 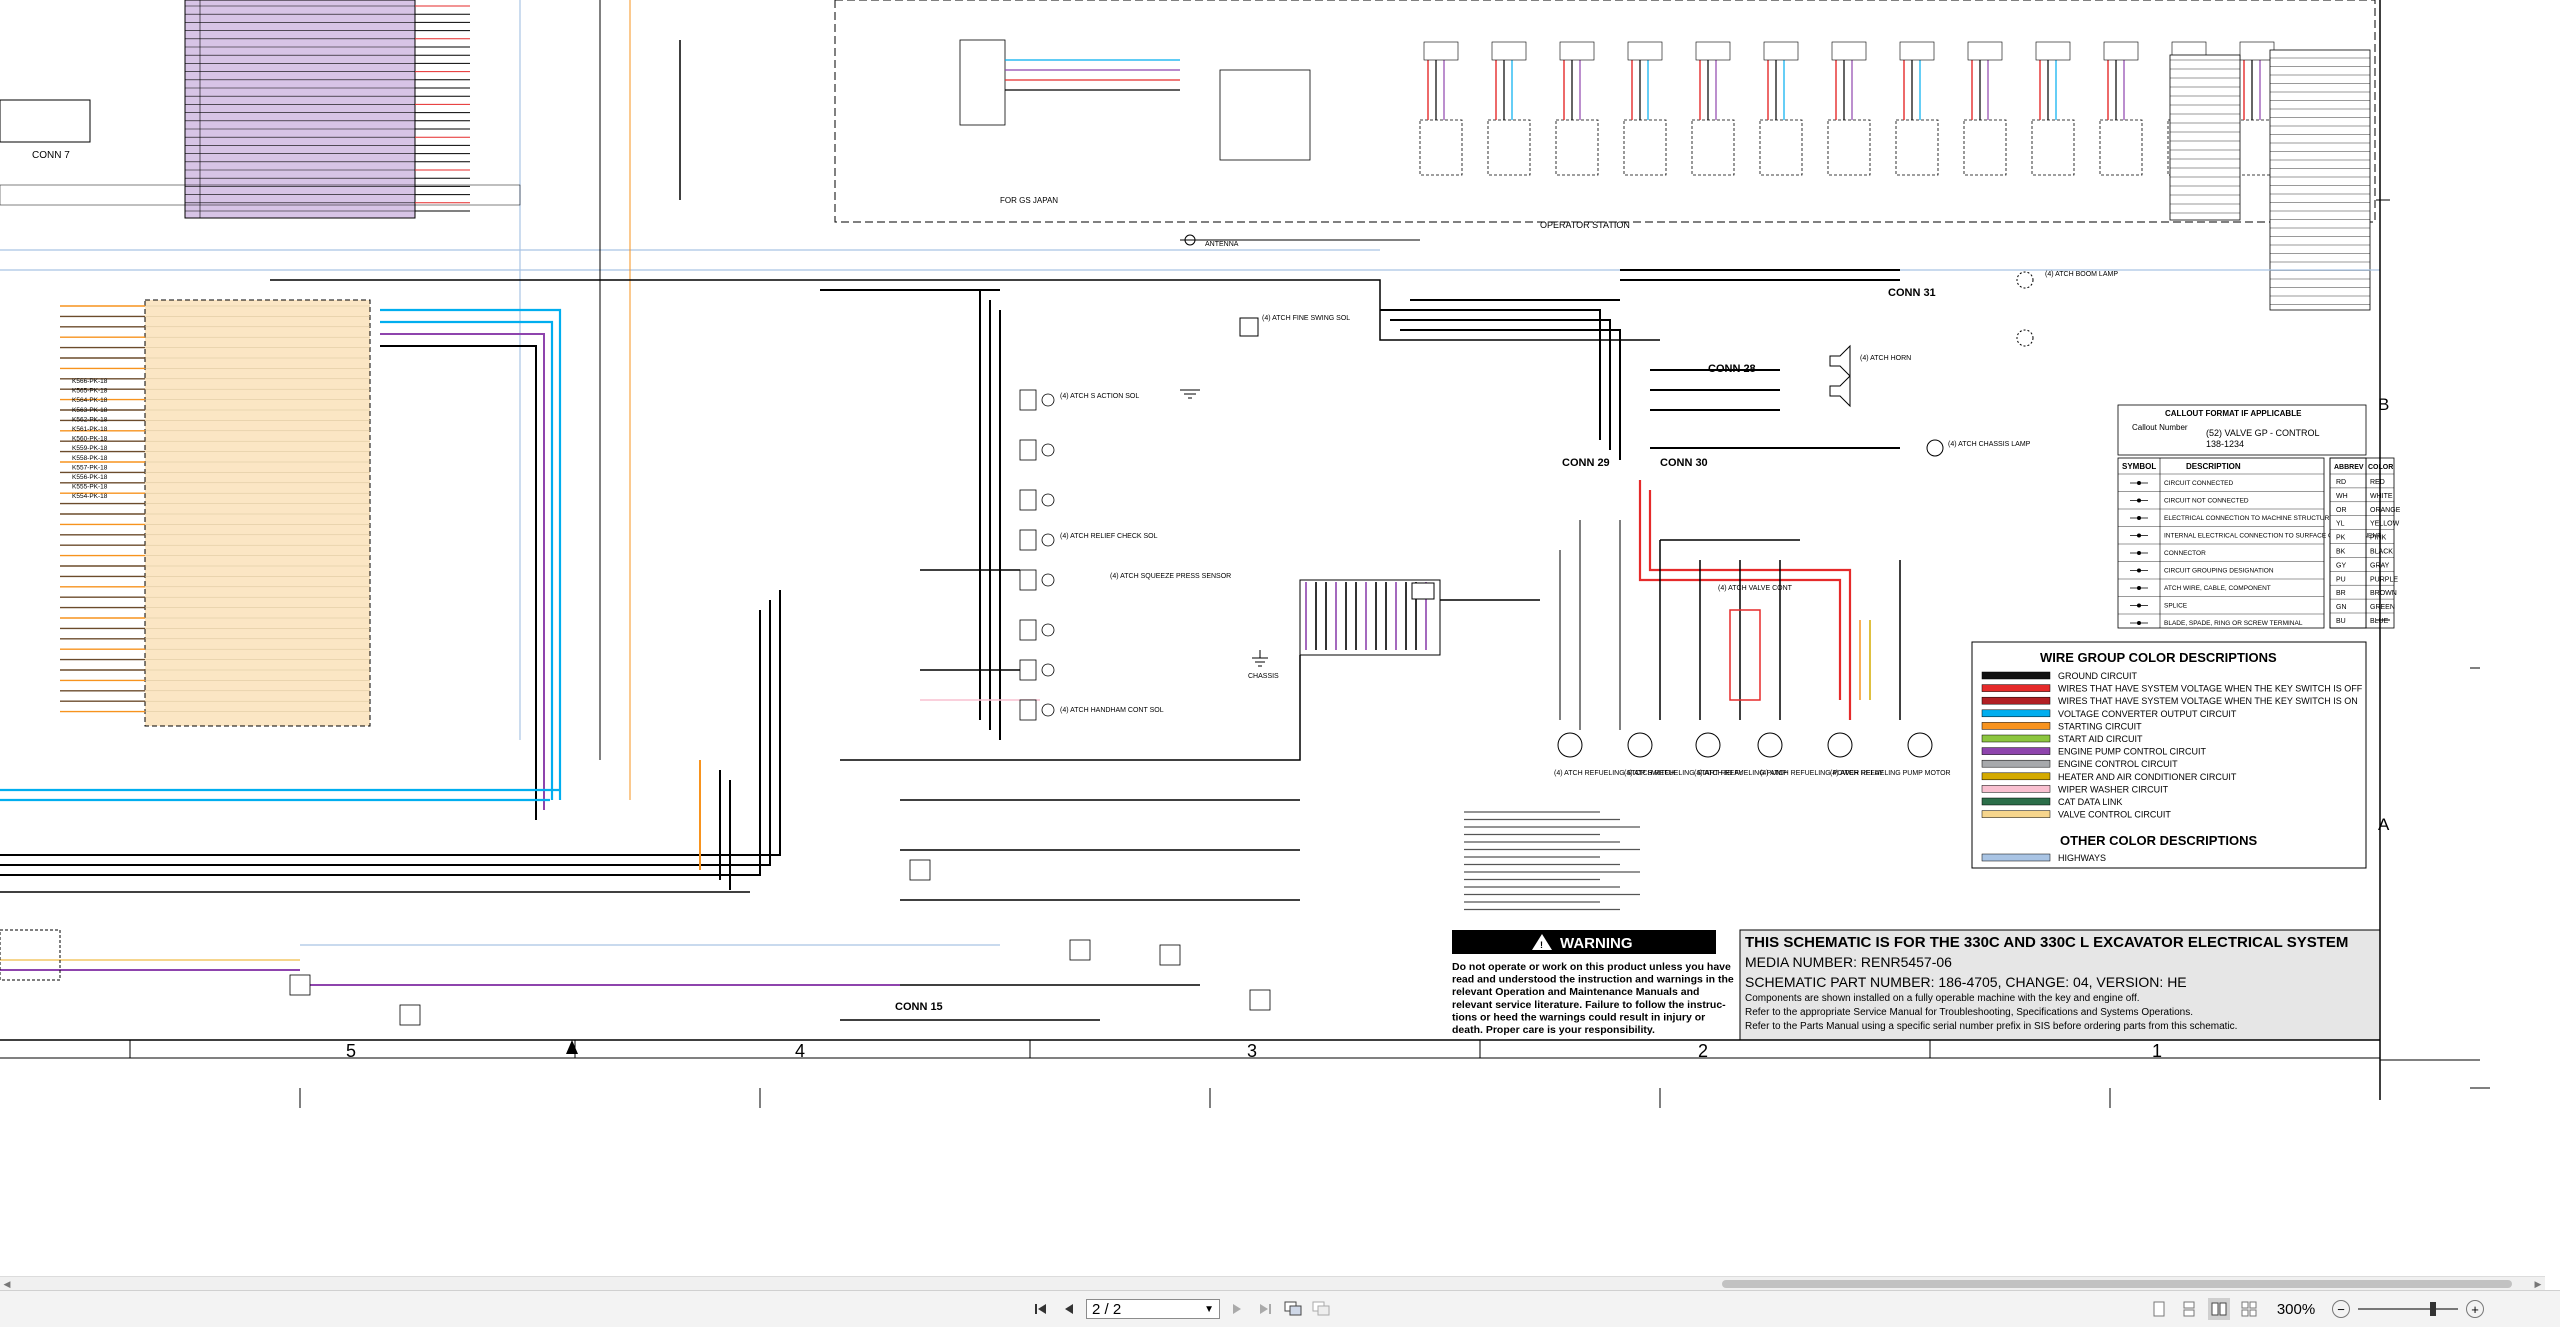 I want to click on component-label: (4) ATCH FINE SWING SOL, so click(x=1306, y=318).